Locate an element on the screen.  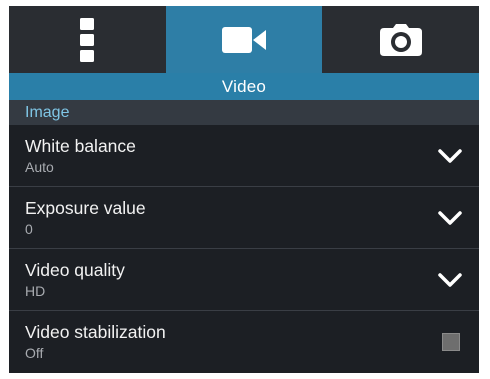
camera-icon is located at coordinates (400, 39).